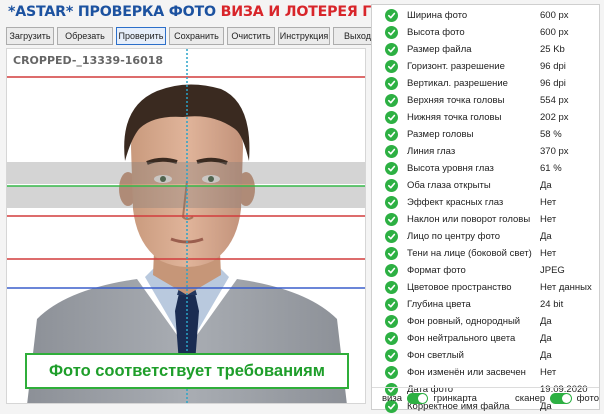 This screenshot has width=604, height=414. I want to click on check-row: Эффект красных глаз Нет, so click(486, 202).